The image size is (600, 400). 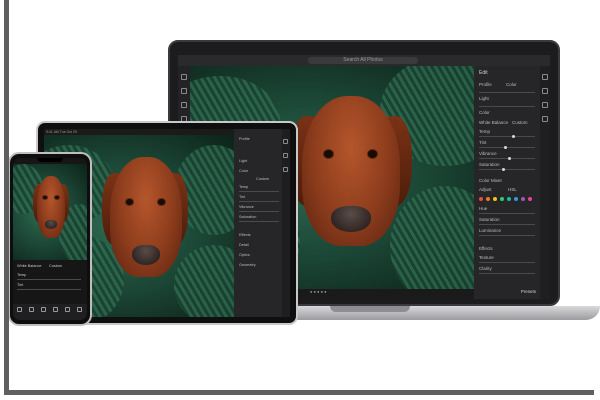 I want to click on clarity-label: Clarity, so click(x=485, y=268).